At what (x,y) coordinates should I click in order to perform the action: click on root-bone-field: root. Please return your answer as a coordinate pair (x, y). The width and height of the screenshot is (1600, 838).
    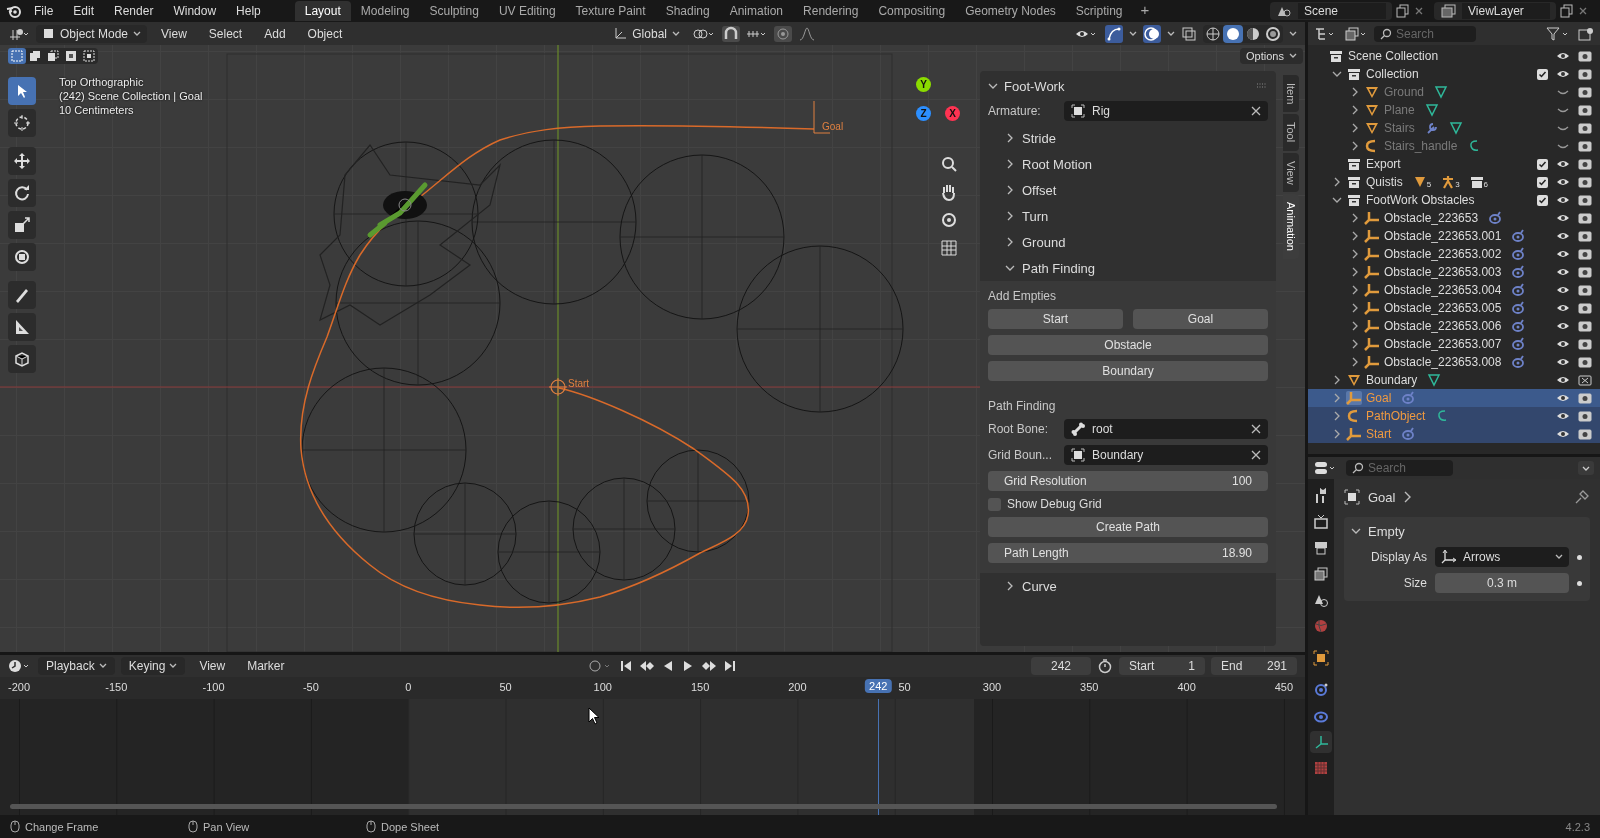
    Looking at the image, I should click on (1166, 429).